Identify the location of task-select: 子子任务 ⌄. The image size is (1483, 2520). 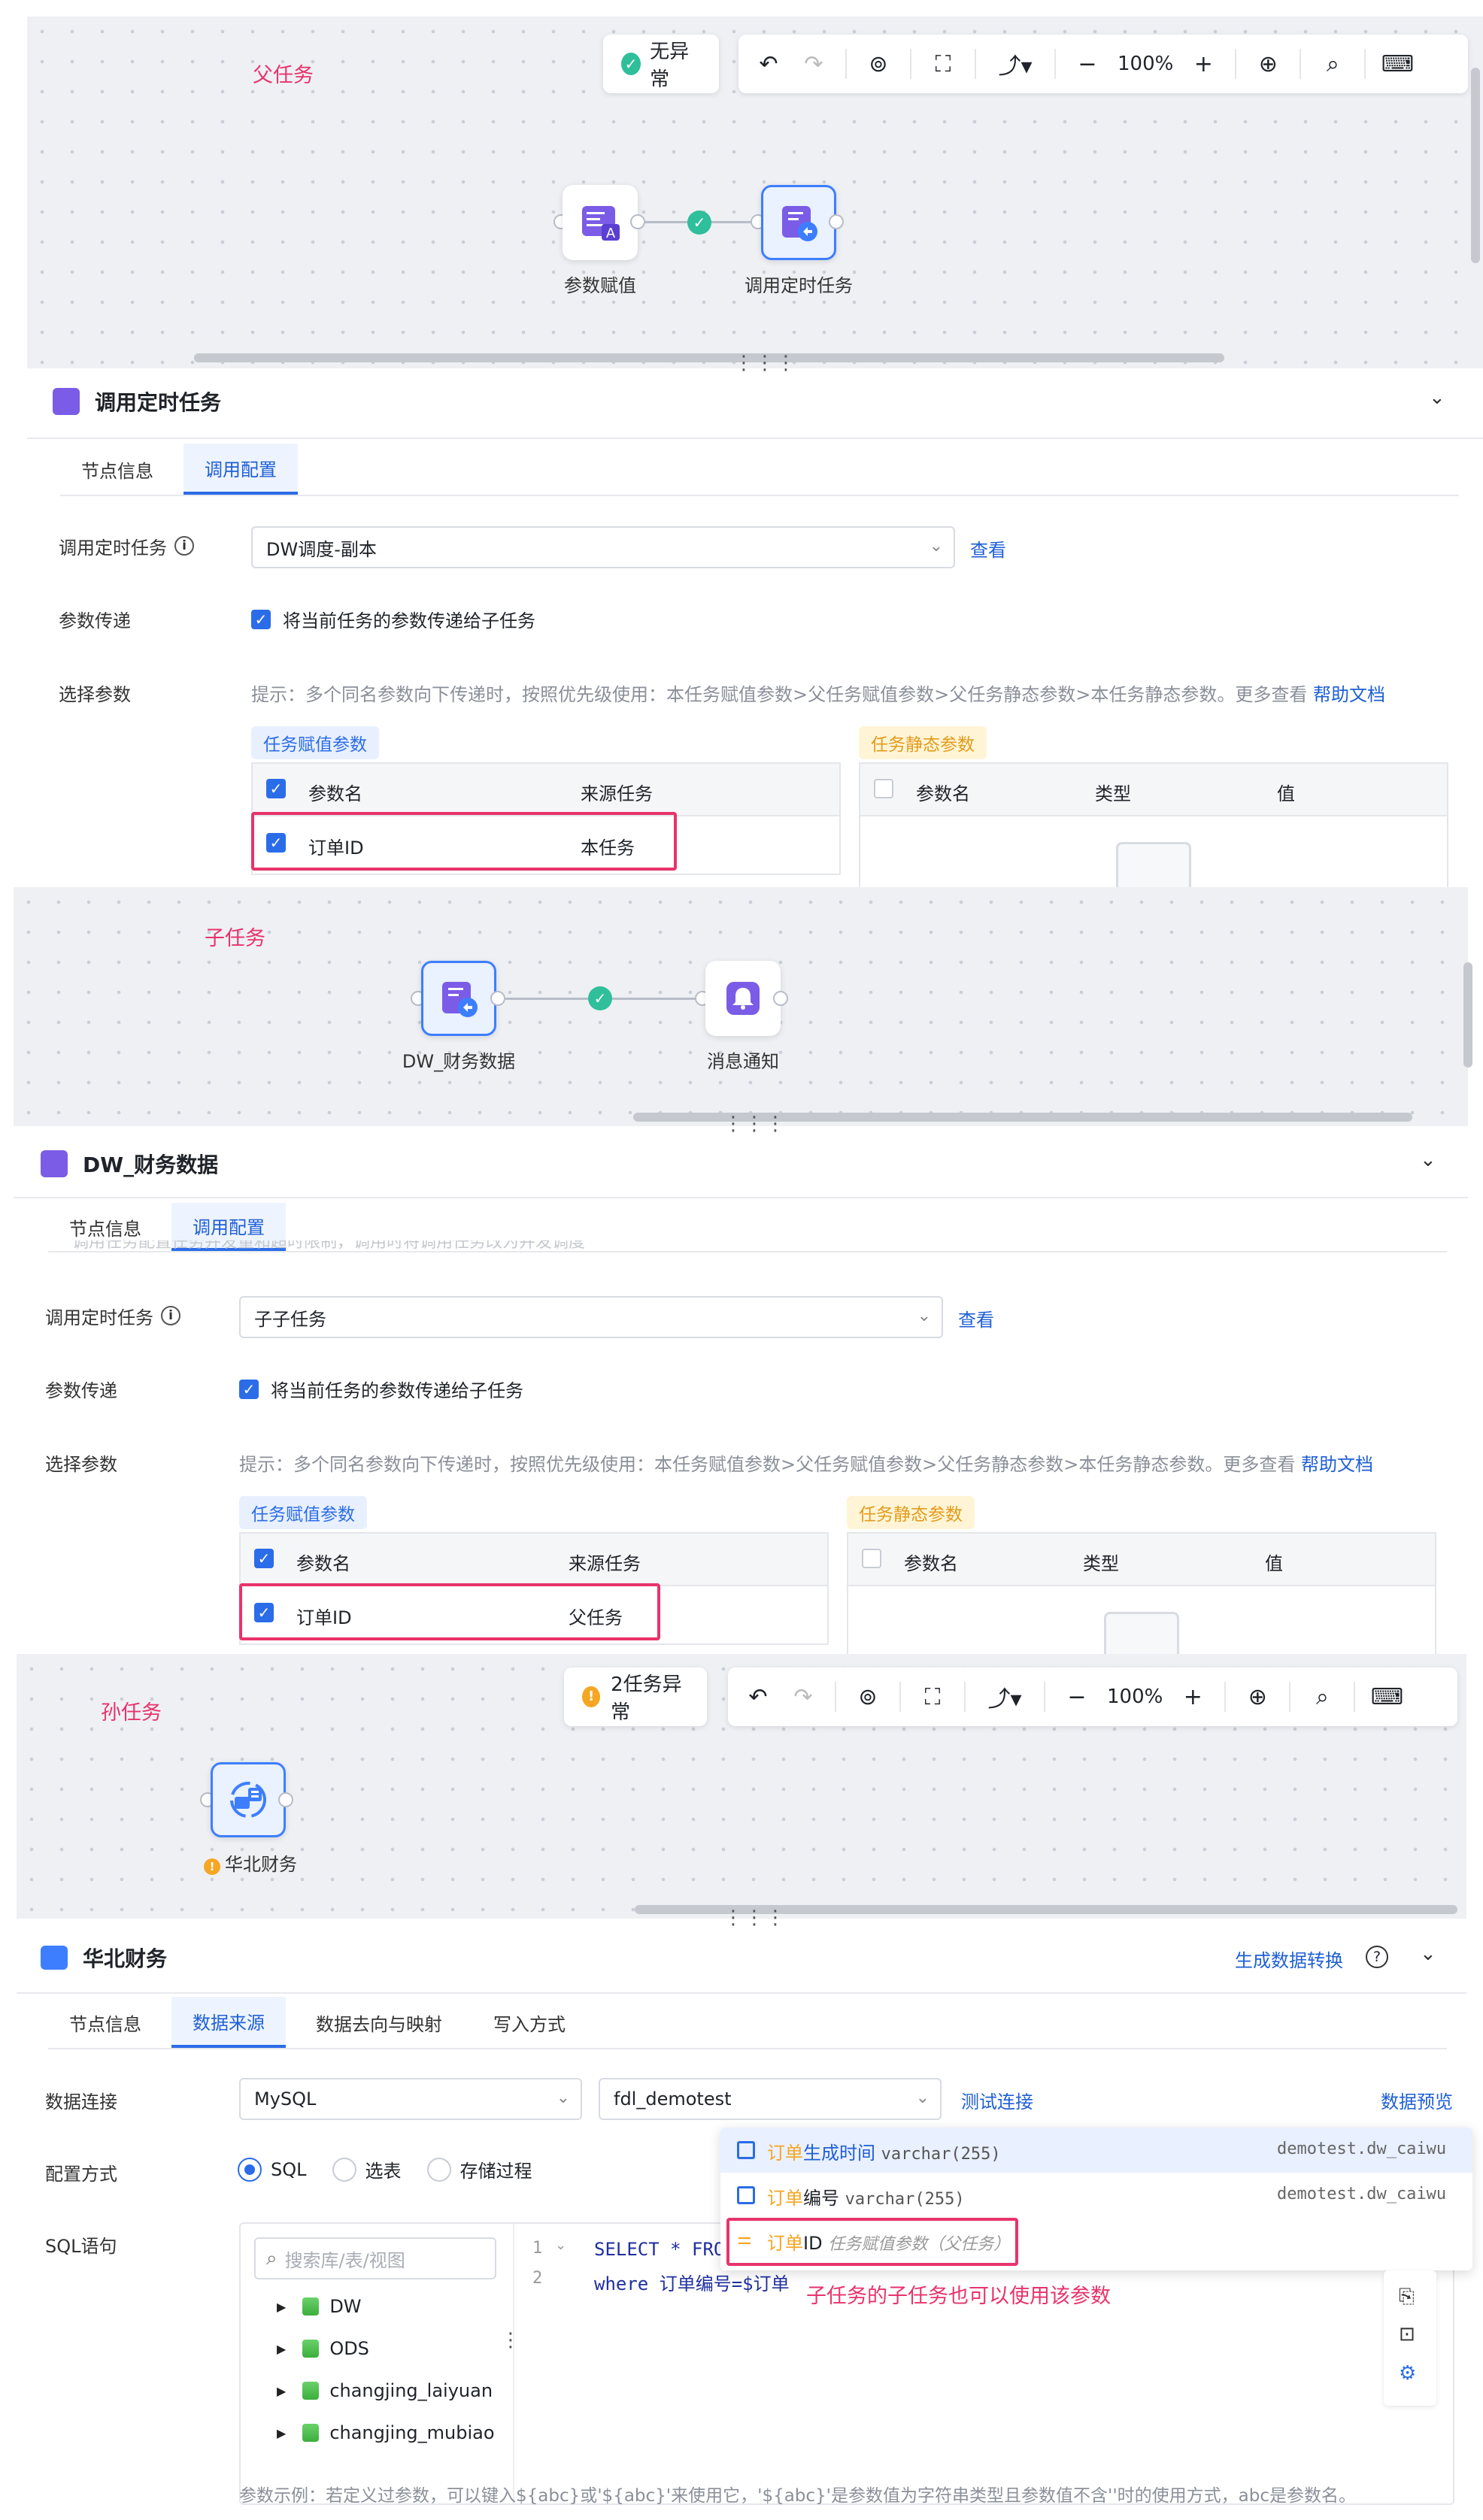
(591, 1317).